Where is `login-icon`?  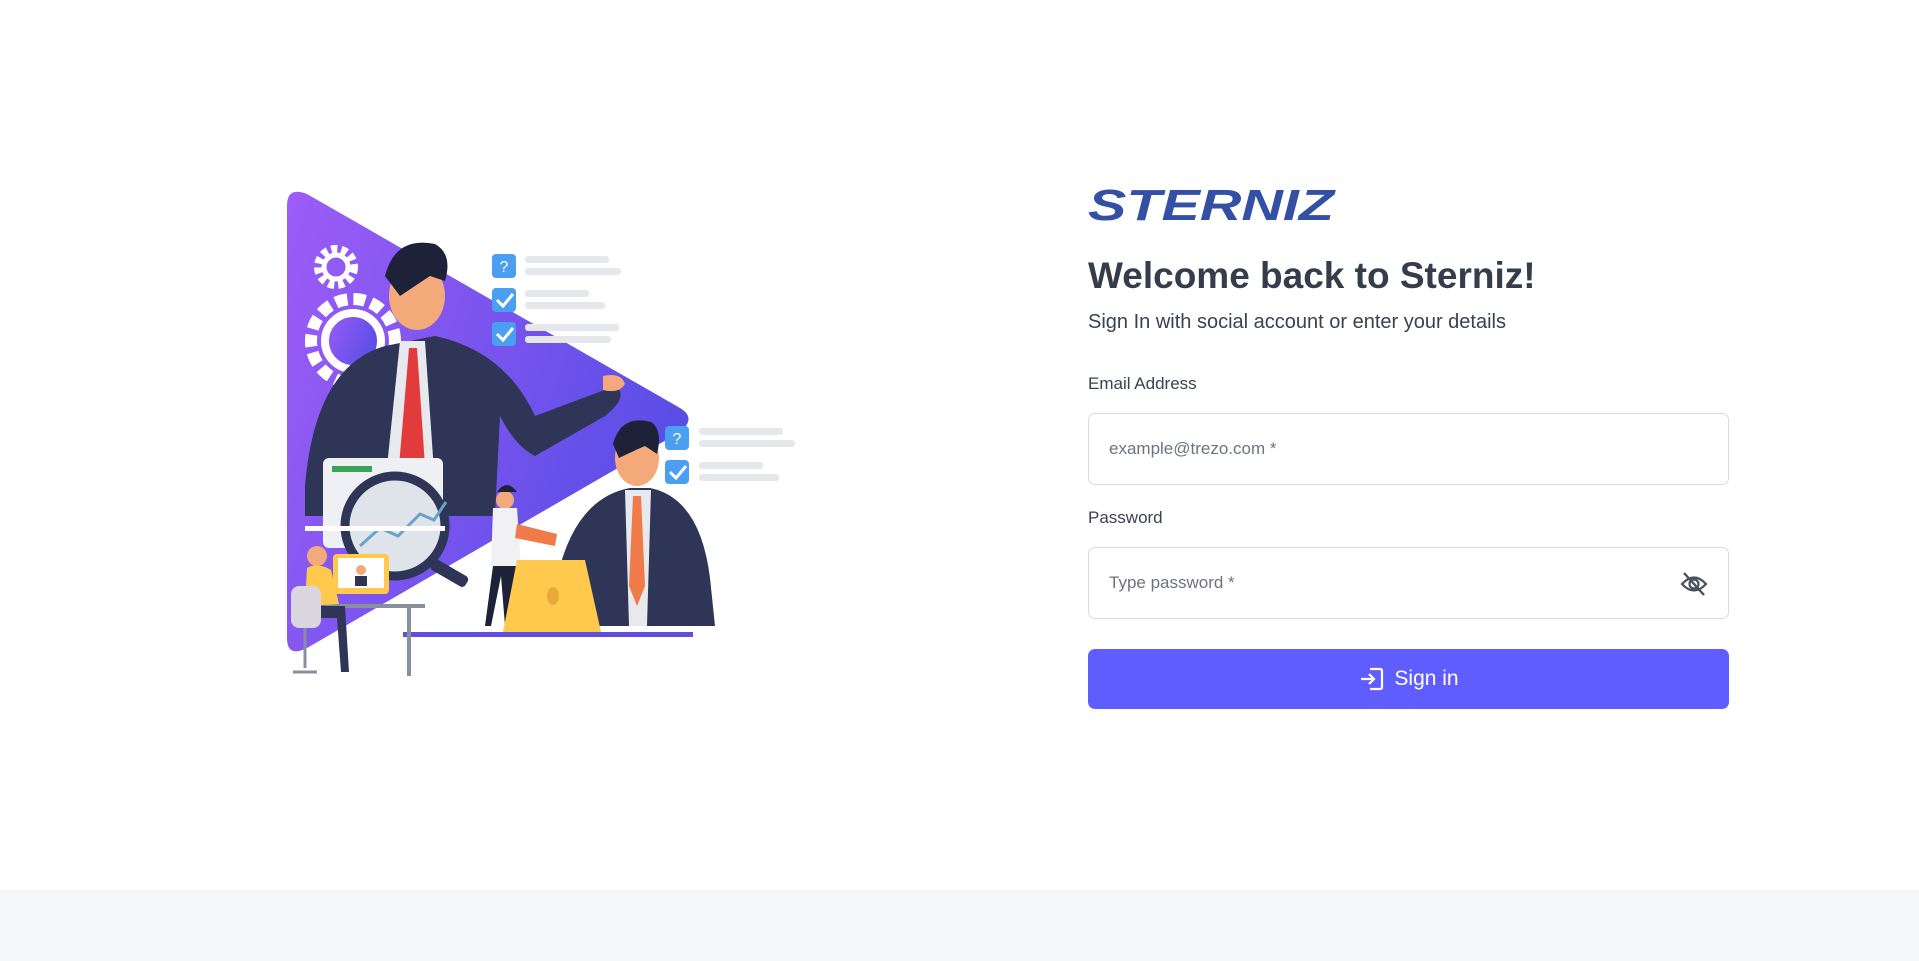
login-icon is located at coordinates (1371, 679).